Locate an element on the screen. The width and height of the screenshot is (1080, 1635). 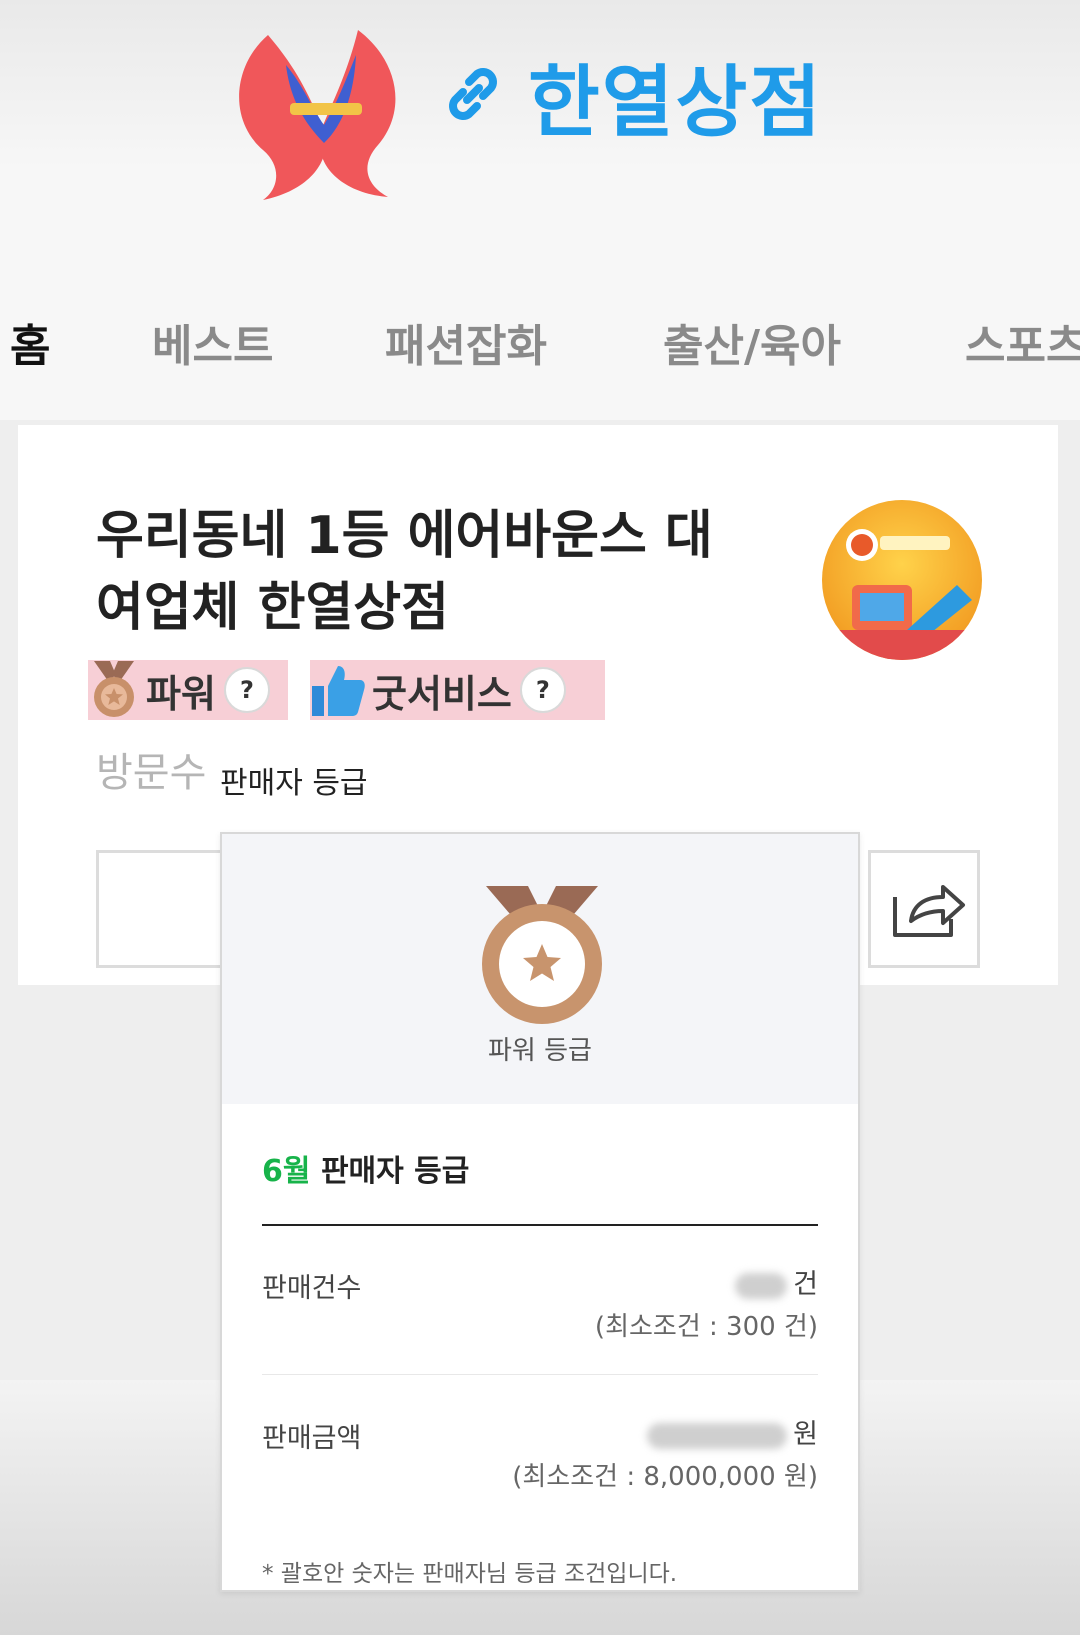
tab-home: 홈 is located at coordinates (30, 342).